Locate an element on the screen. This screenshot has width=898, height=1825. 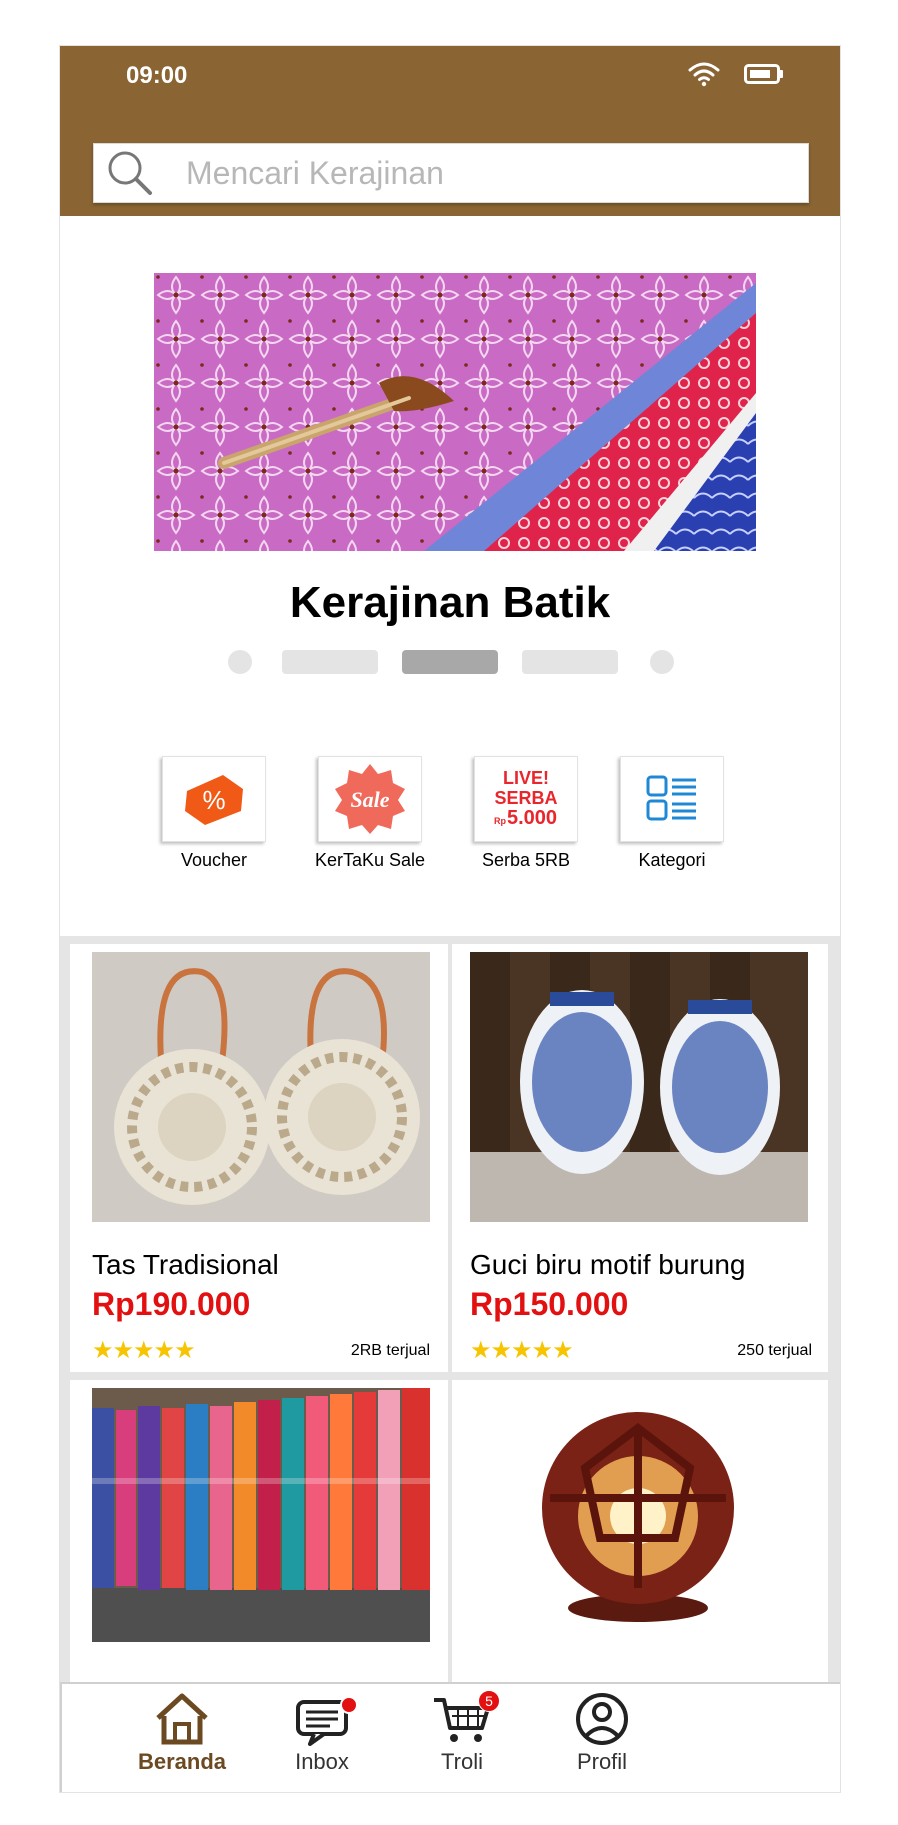
user-icon is located at coordinates (602, 1719).